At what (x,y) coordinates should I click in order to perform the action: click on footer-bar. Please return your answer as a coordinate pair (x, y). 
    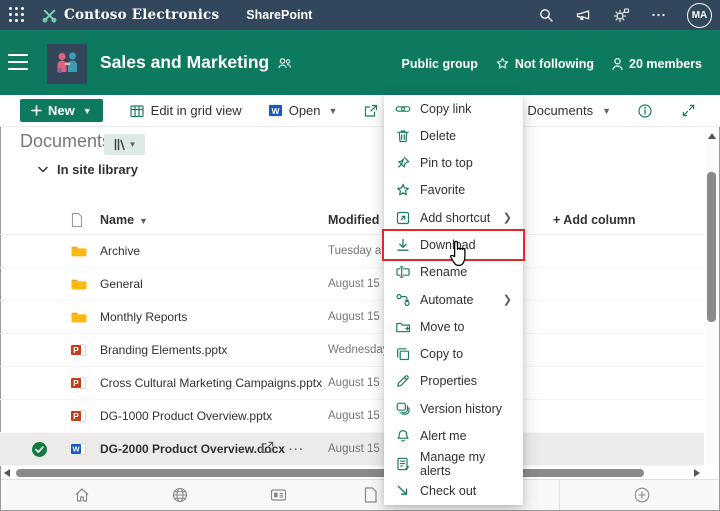
    Looking at the image, I should click on (360, 494).